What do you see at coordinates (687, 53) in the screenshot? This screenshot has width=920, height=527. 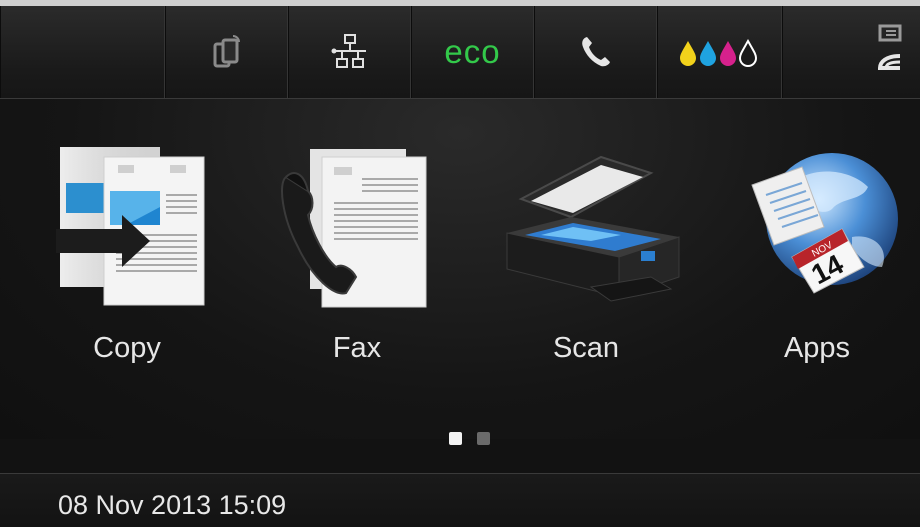 I see `ink-yellow-icon` at bounding box center [687, 53].